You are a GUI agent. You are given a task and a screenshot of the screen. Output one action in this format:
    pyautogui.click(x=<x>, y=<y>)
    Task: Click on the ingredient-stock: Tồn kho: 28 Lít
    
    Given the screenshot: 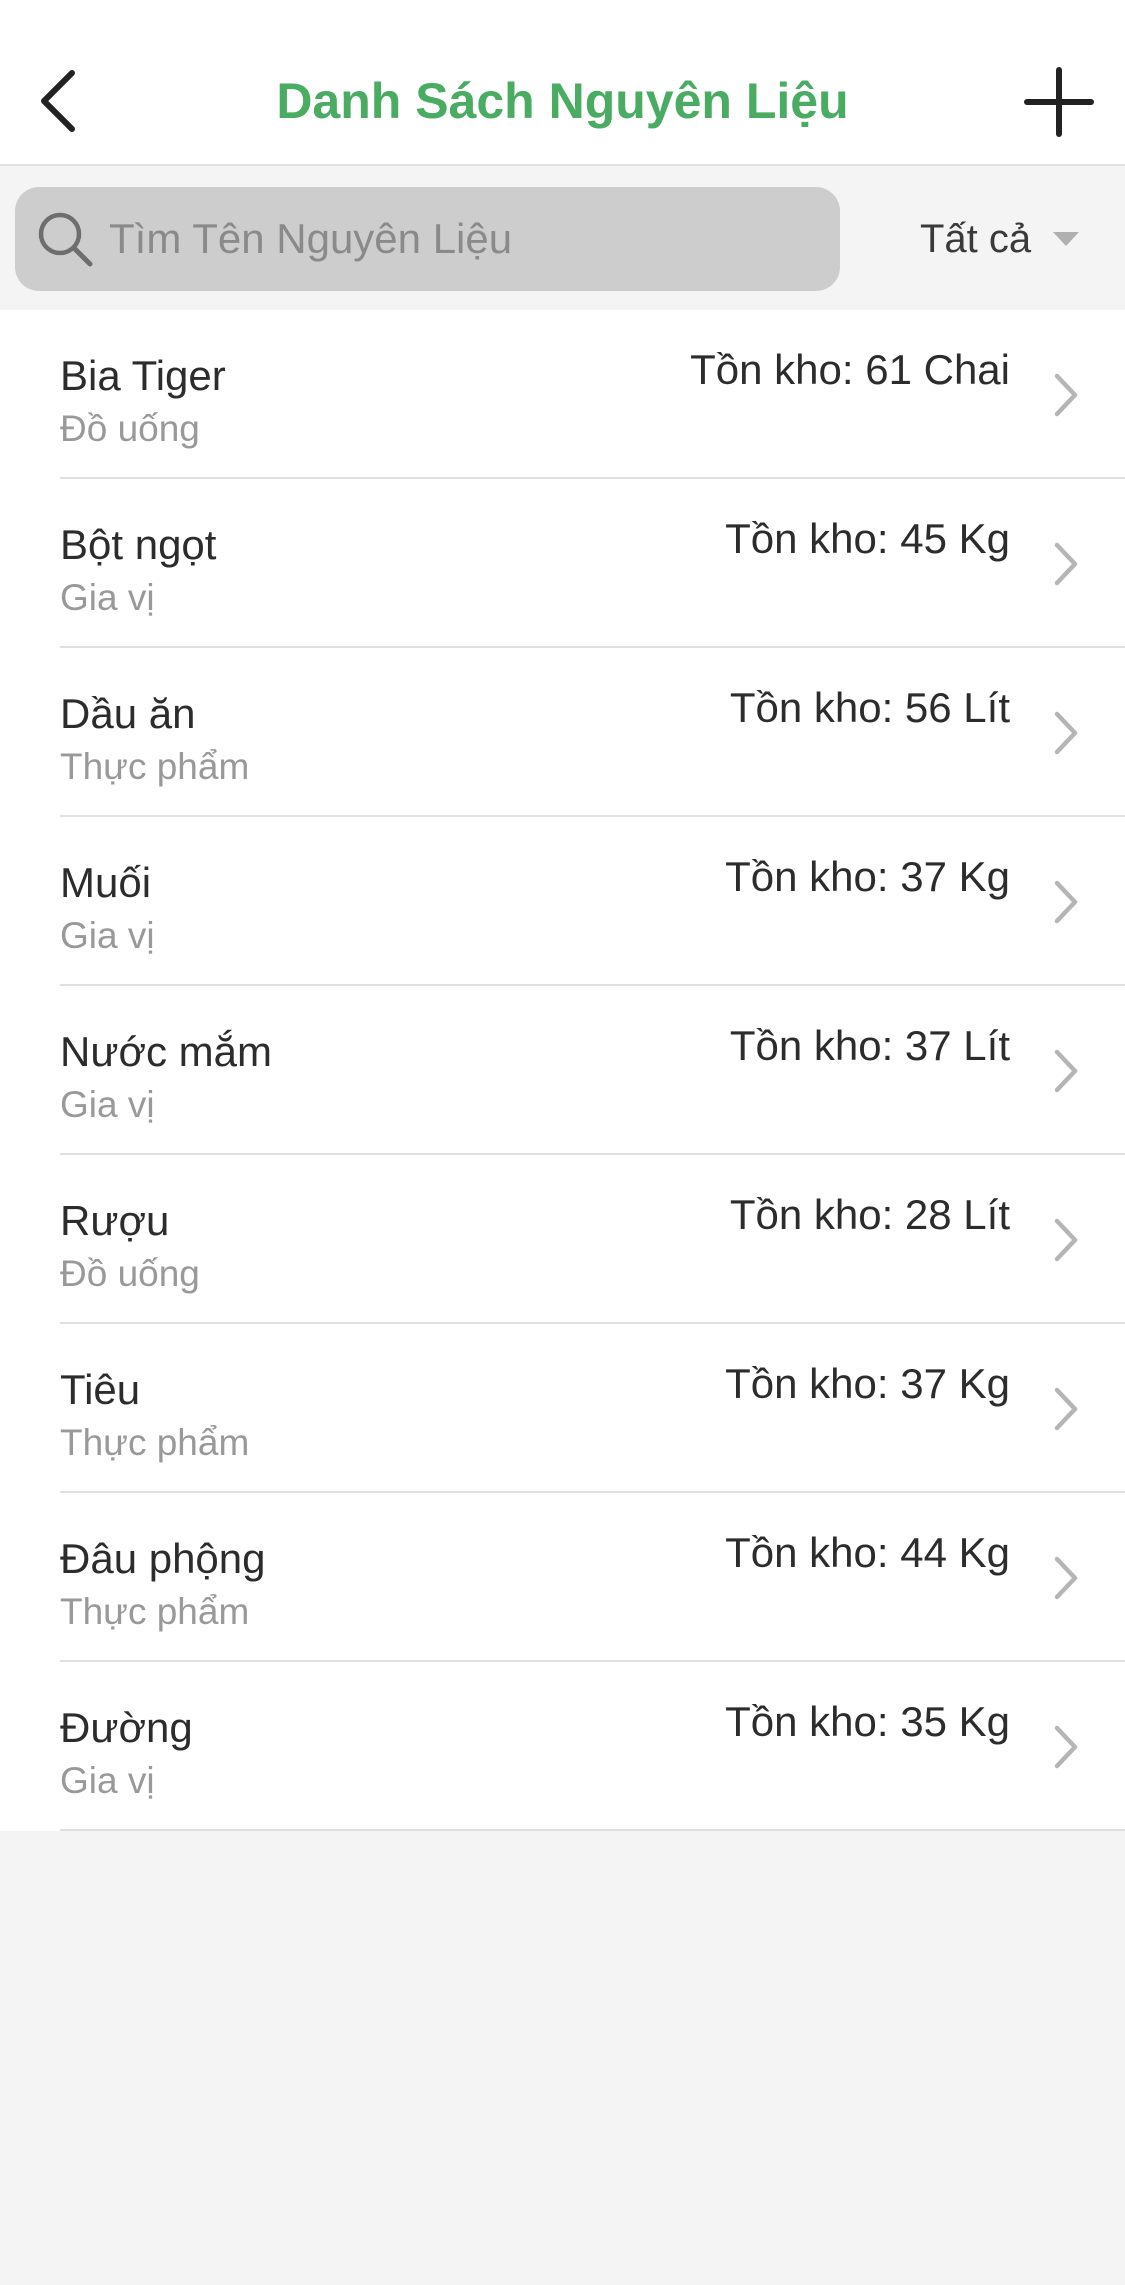 What is the action you would take?
    pyautogui.click(x=869, y=1214)
    